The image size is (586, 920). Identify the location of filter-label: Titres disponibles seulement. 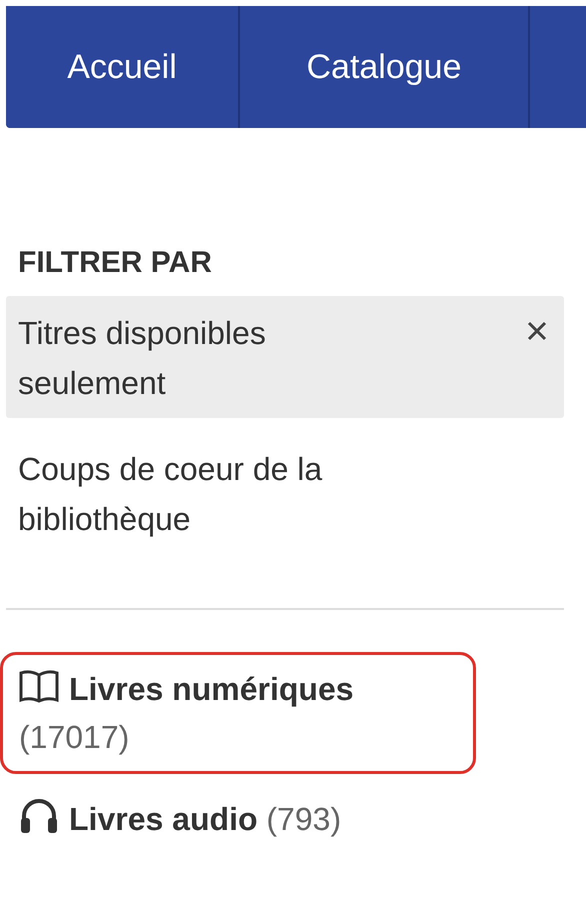
(142, 358).